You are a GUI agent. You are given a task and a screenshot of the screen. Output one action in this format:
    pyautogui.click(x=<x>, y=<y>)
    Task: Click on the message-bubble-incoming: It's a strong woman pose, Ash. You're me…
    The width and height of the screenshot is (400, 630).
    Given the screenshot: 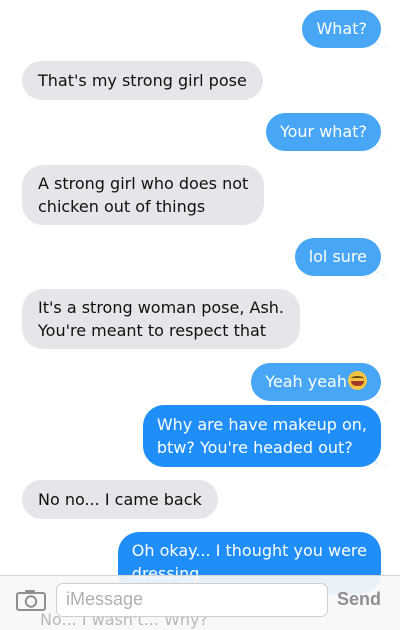 What is the action you would take?
    pyautogui.click(x=158, y=319)
    